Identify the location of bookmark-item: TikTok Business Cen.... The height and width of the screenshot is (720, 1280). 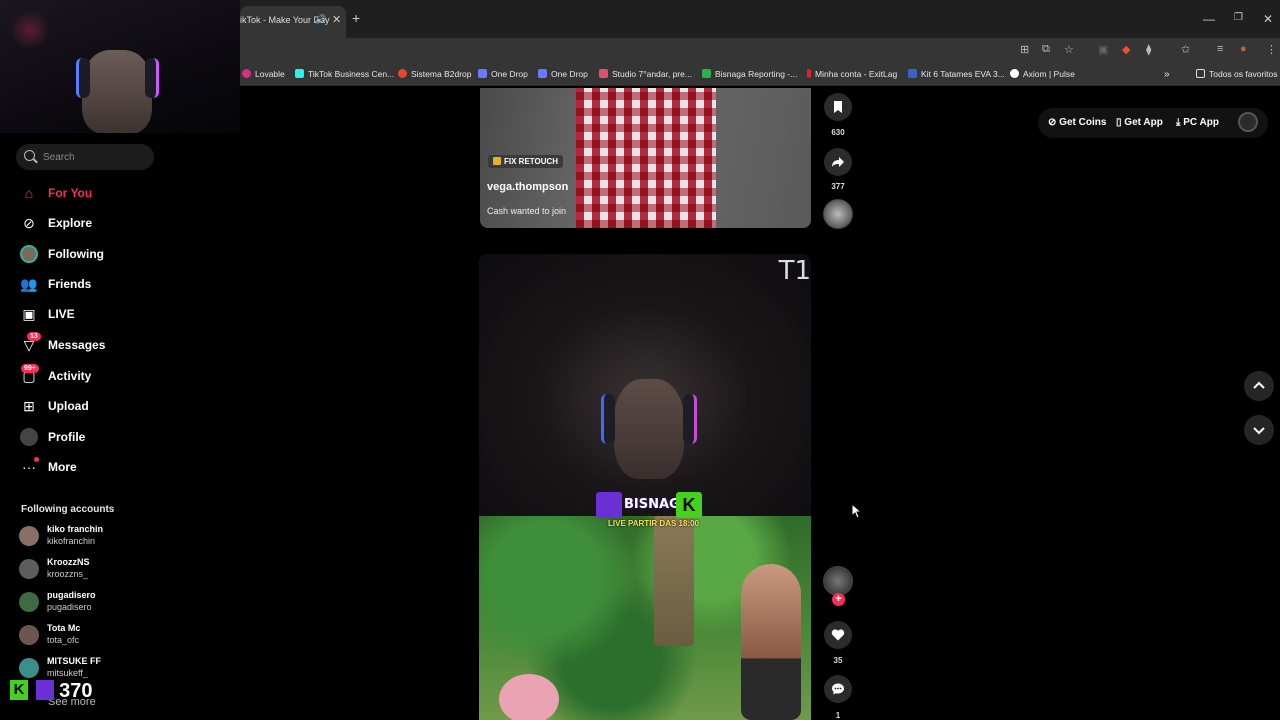
(344, 74).